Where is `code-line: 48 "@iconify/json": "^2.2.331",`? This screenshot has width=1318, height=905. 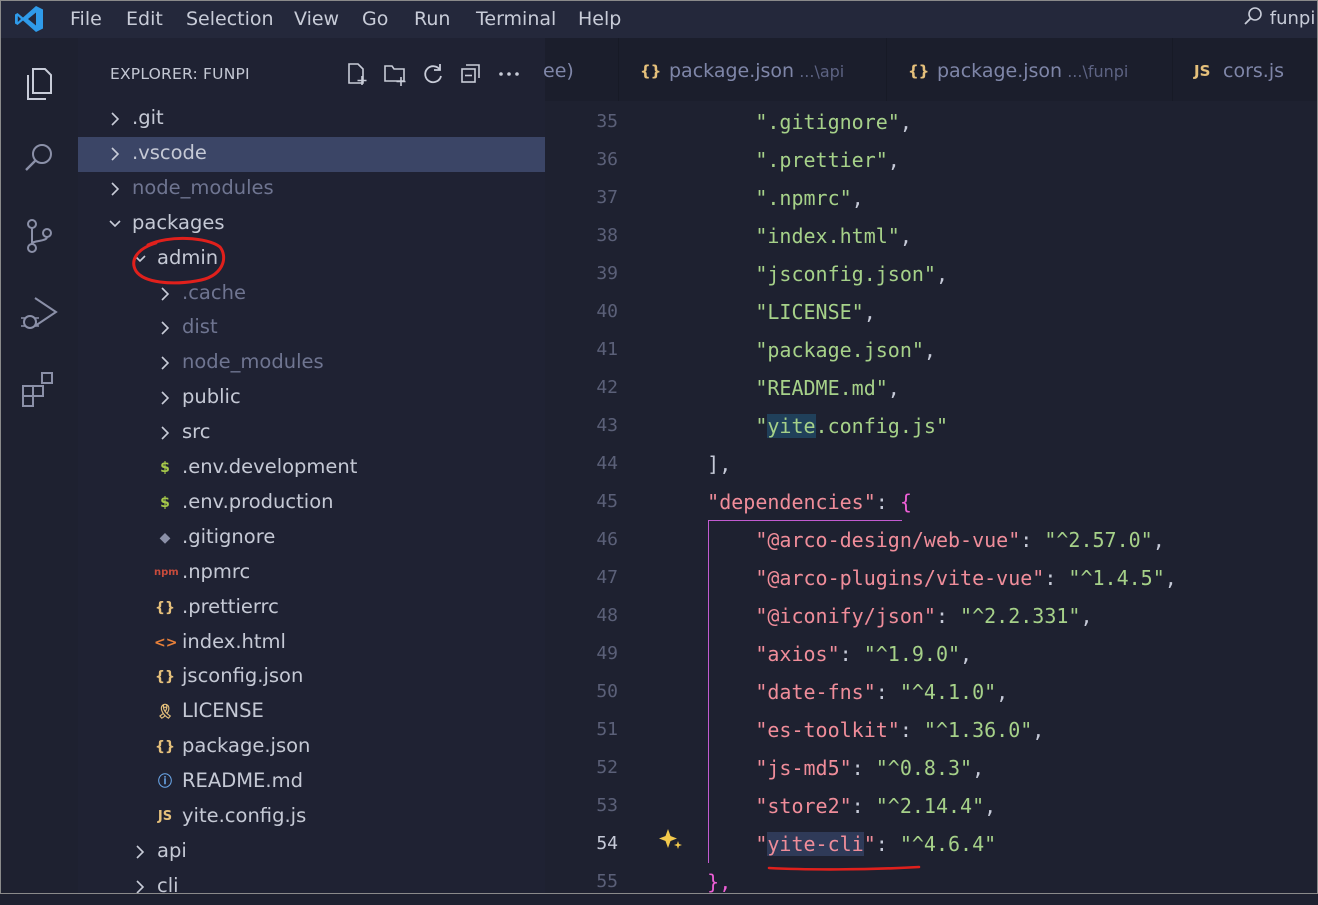
code-line: 48 "@iconify/json": "^2.2.331", is located at coordinates (931, 617).